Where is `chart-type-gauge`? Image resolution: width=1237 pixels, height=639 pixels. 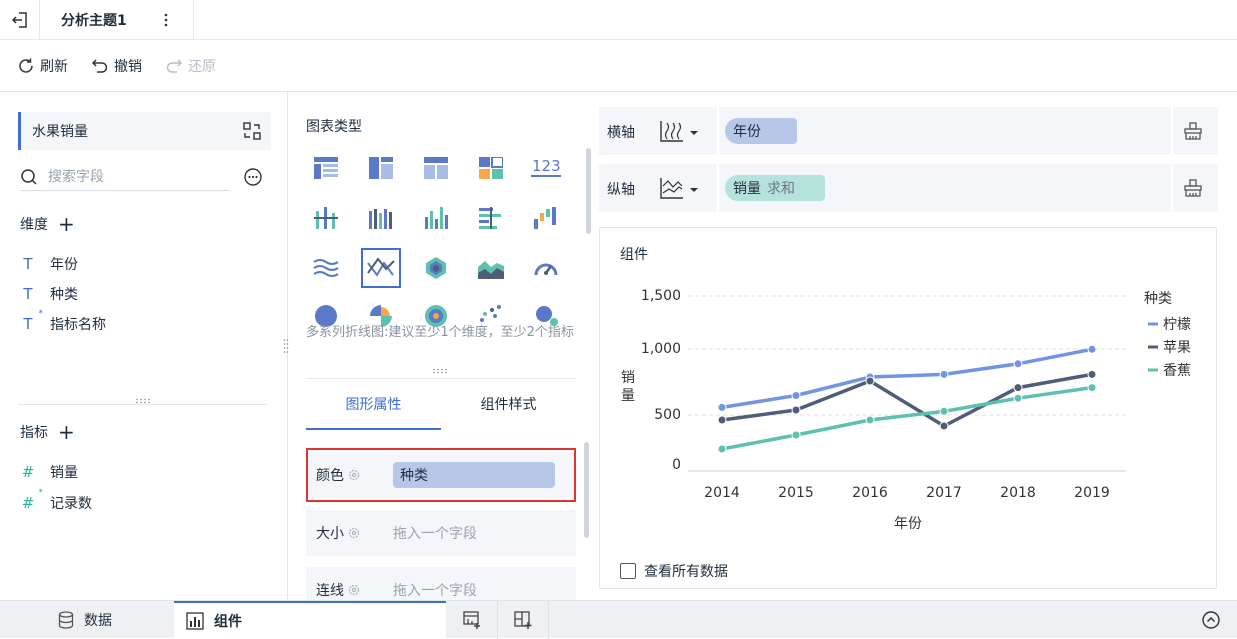
chart-type-gauge is located at coordinates (546, 268).